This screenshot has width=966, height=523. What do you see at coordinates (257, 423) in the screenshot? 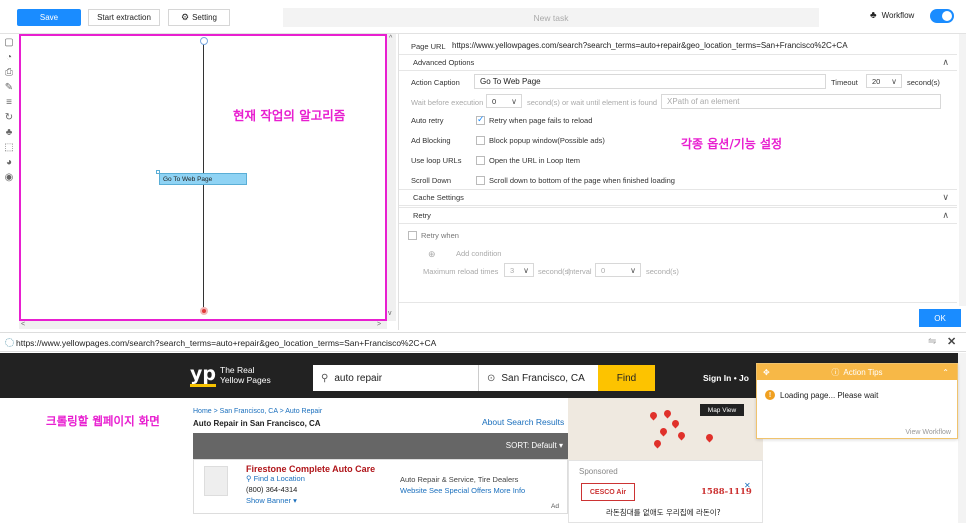
I see `page-title: Auto Repair in San Francisco, CA` at bounding box center [257, 423].